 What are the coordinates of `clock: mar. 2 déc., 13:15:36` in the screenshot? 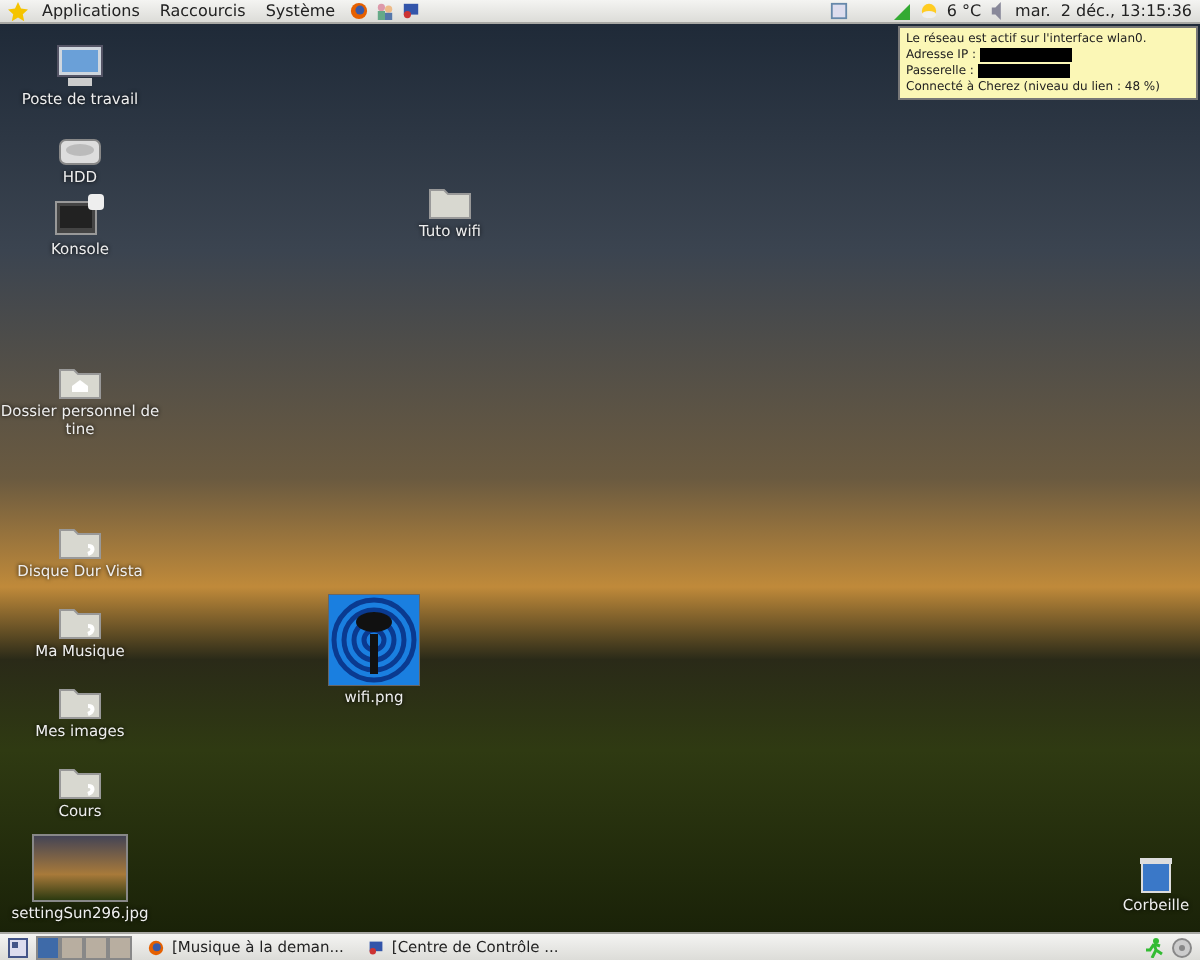 It's located at (1103, 11).